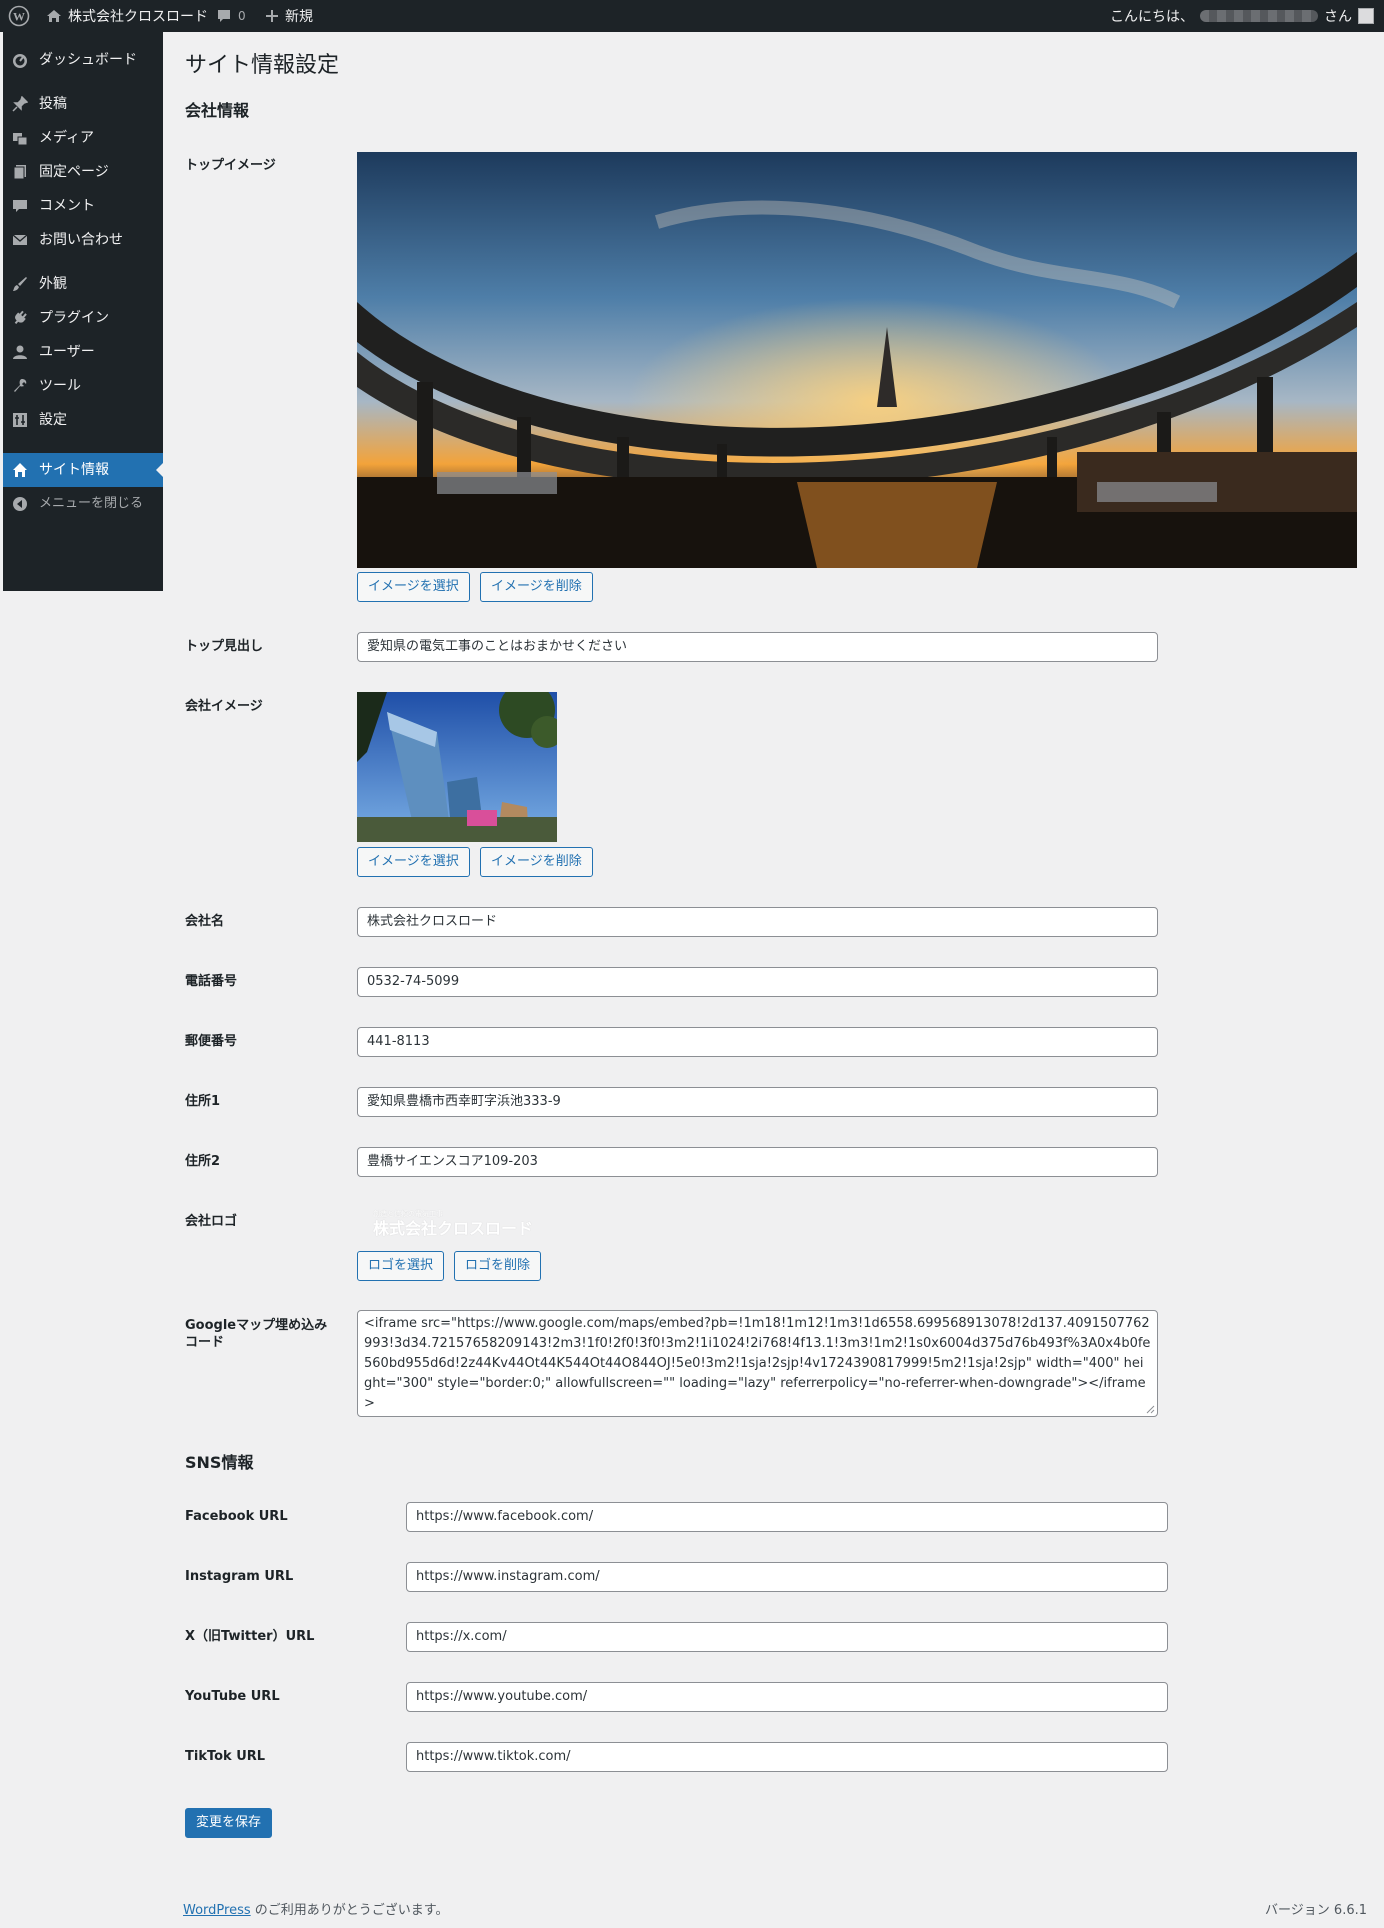 This screenshot has height=1928, width=1384. What do you see at coordinates (74, 470) in the screenshot?
I see `menu-label: サイト情報` at bounding box center [74, 470].